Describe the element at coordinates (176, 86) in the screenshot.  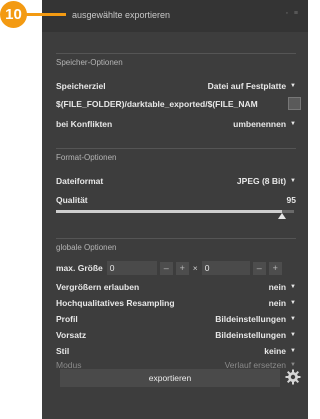
I see `storage-target-dropdown: Speicherziel Datei auf Festplatte ▼` at that location.